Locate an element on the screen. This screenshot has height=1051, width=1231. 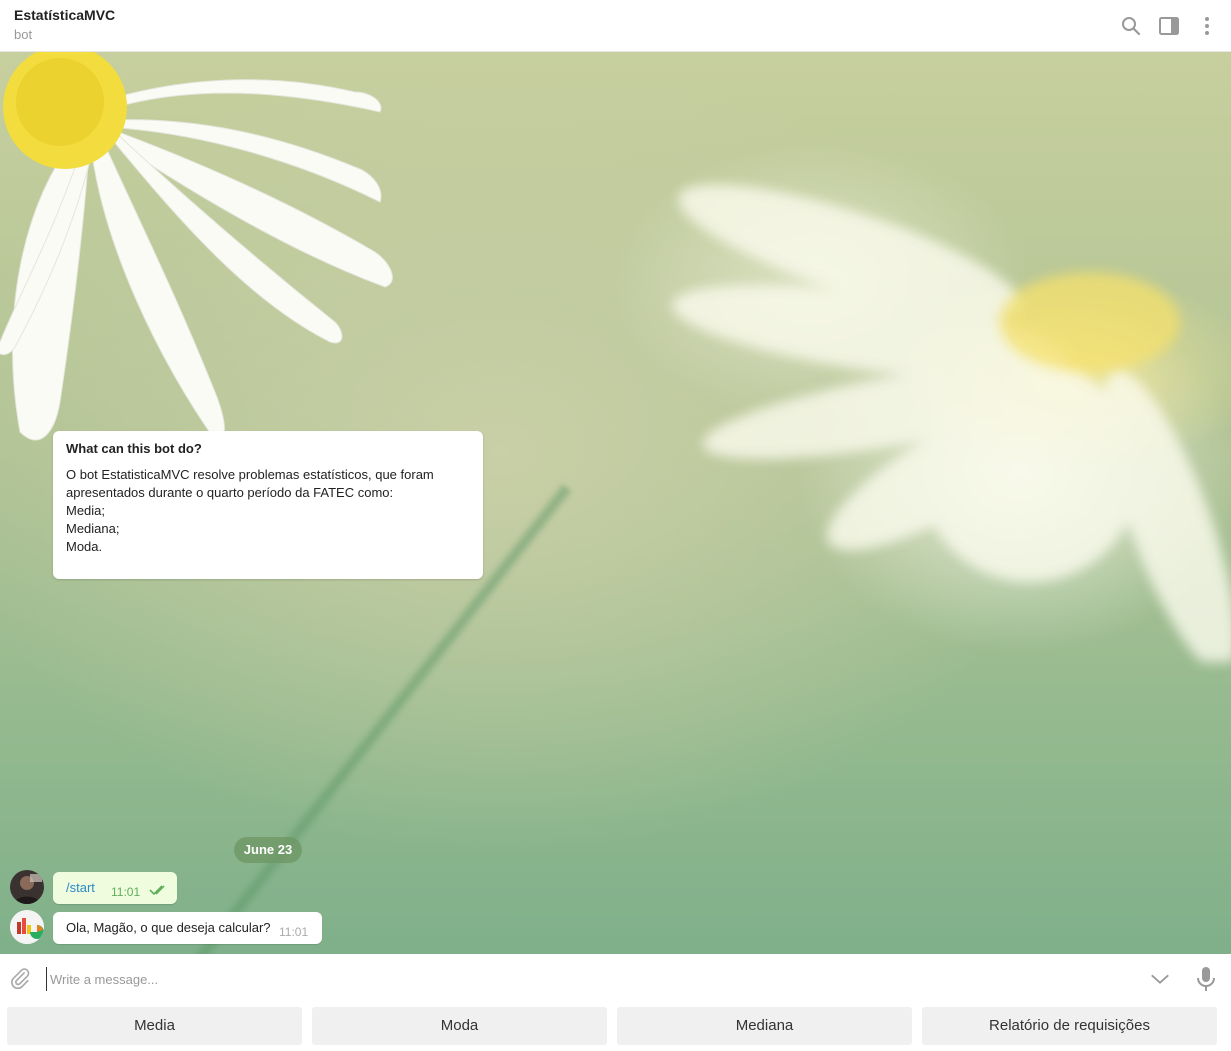
attach-icon is located at coordinates (20, 980).